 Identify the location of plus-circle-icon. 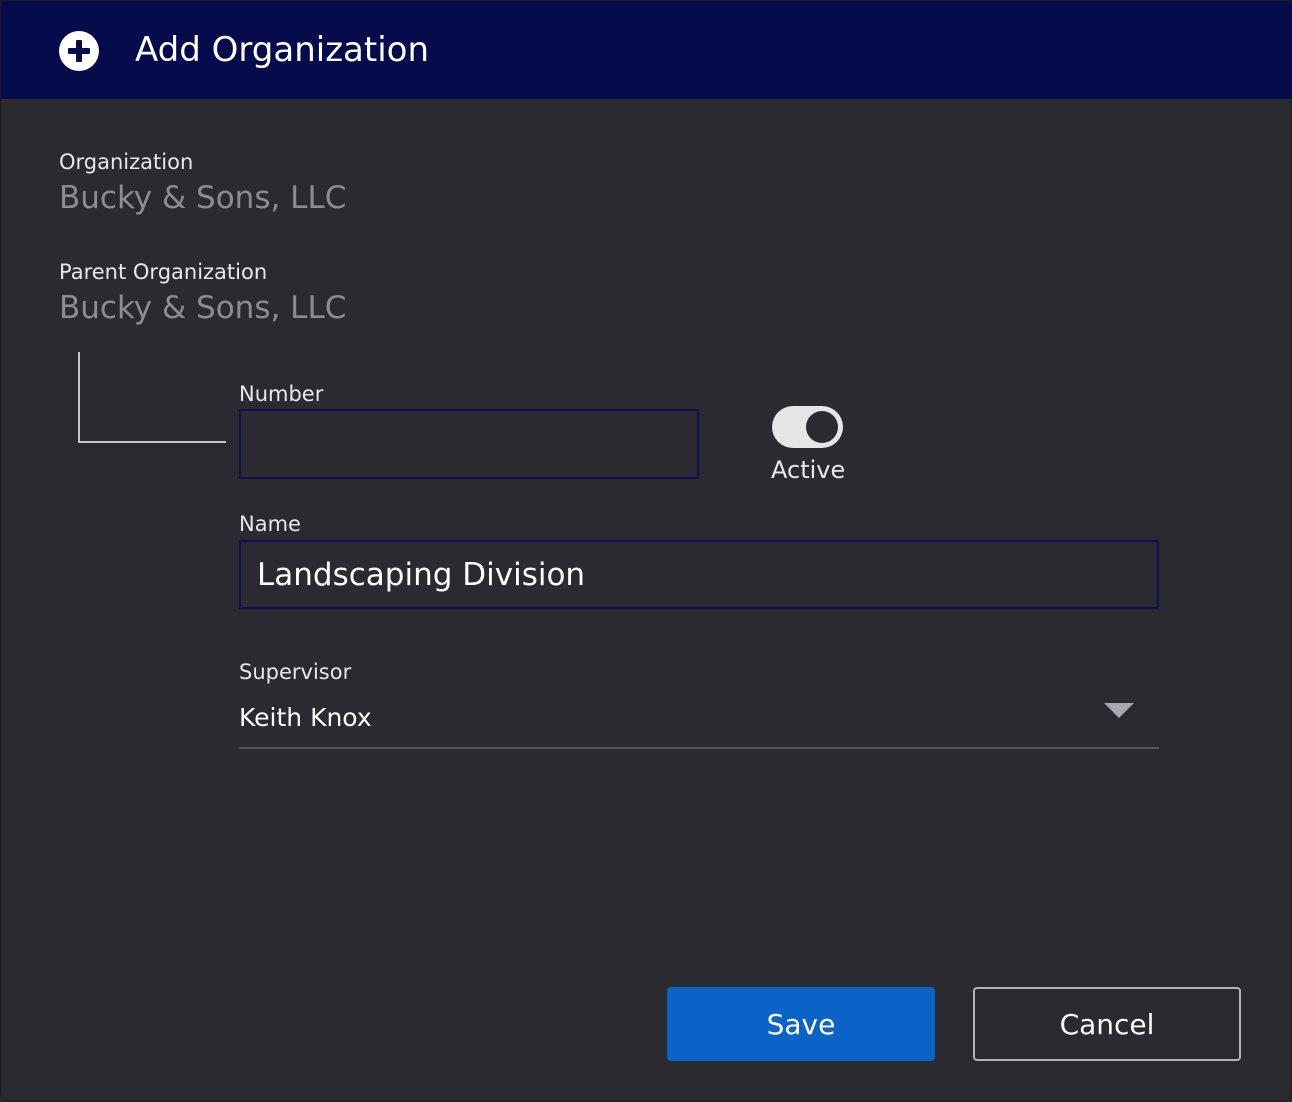
(79, 51).